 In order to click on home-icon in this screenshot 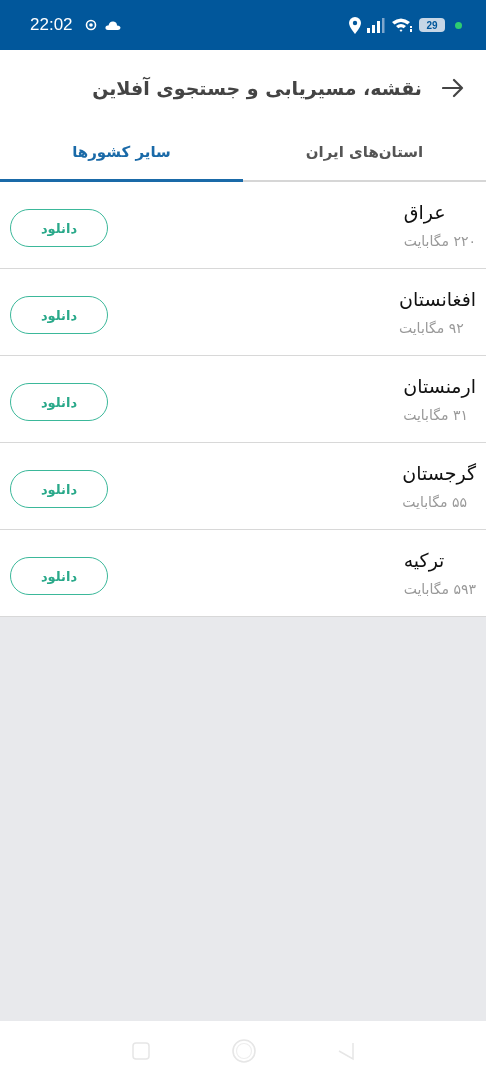, I will do `click(244, 1050)`.